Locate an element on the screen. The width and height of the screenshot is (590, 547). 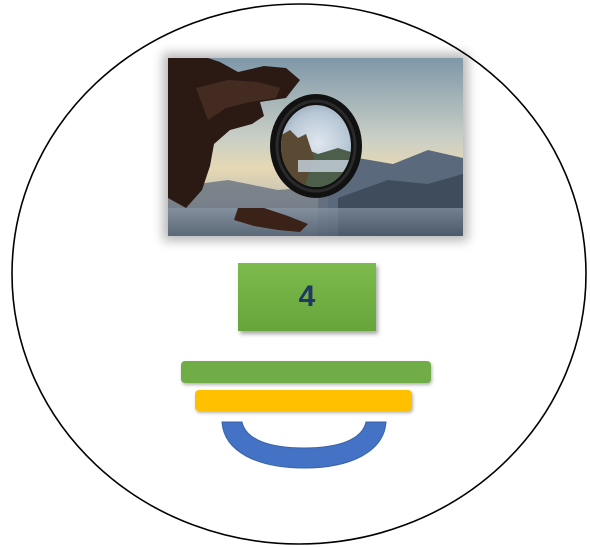
number-box: 4 is located at coordinates (307, 297).